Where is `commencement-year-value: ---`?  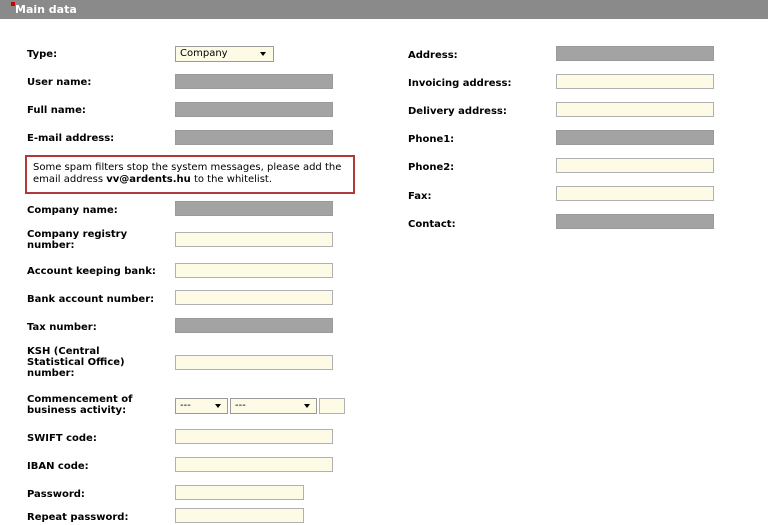
commencement-year-value: --- is located at coordinates (185, 405).